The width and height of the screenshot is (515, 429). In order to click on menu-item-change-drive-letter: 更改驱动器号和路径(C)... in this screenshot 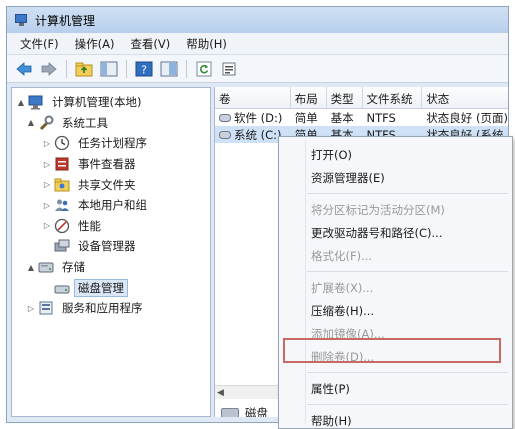, I will do `click(395, 232)`.